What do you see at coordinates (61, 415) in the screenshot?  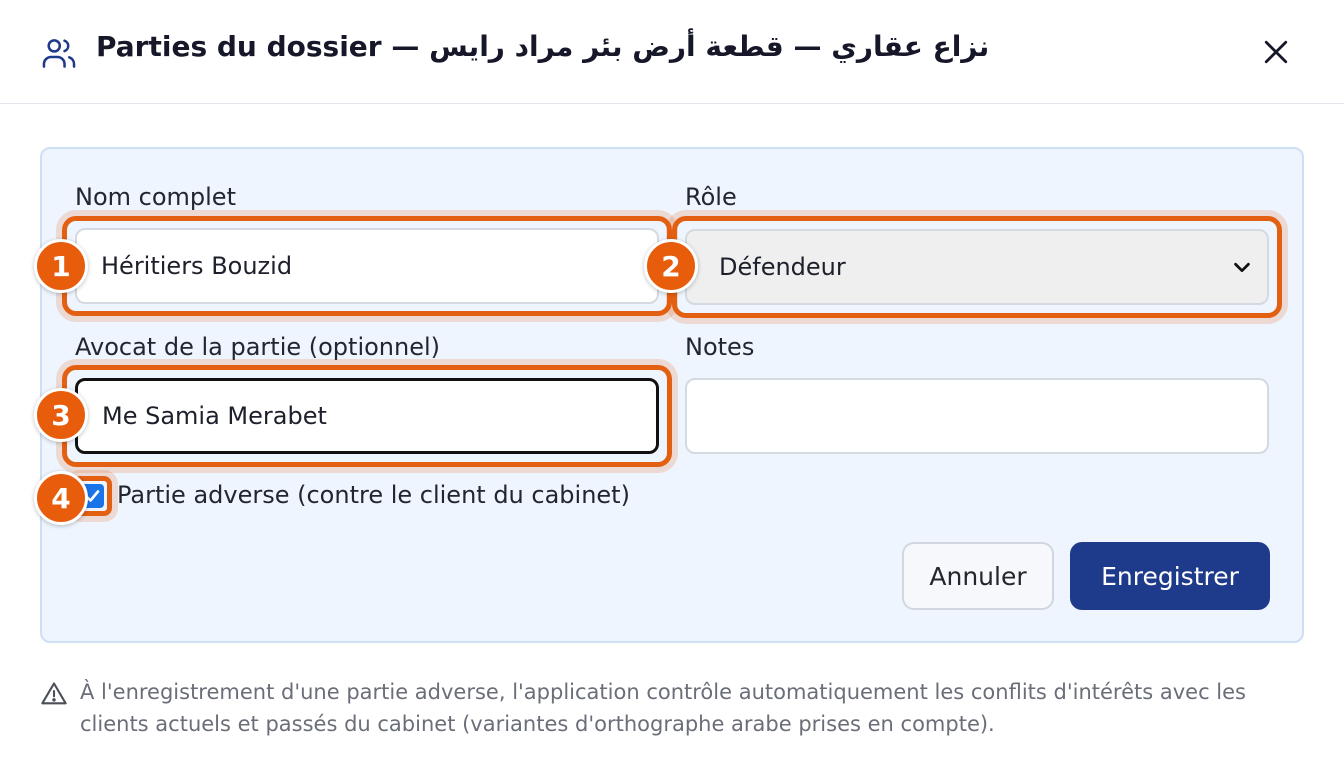 I see `step-badge-3: 3` at bounding box center [61, 415].